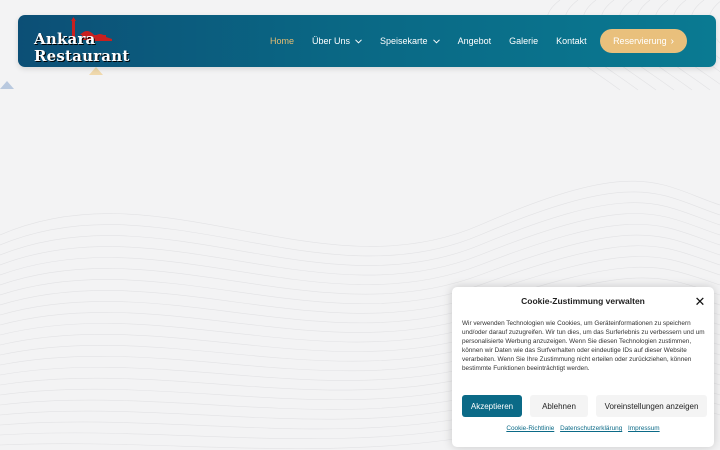 Image resolution: width=720 pixels, height=450 pixels. I want to click on nav-item-speisekarte: Speisekarte, so click(410, 41).